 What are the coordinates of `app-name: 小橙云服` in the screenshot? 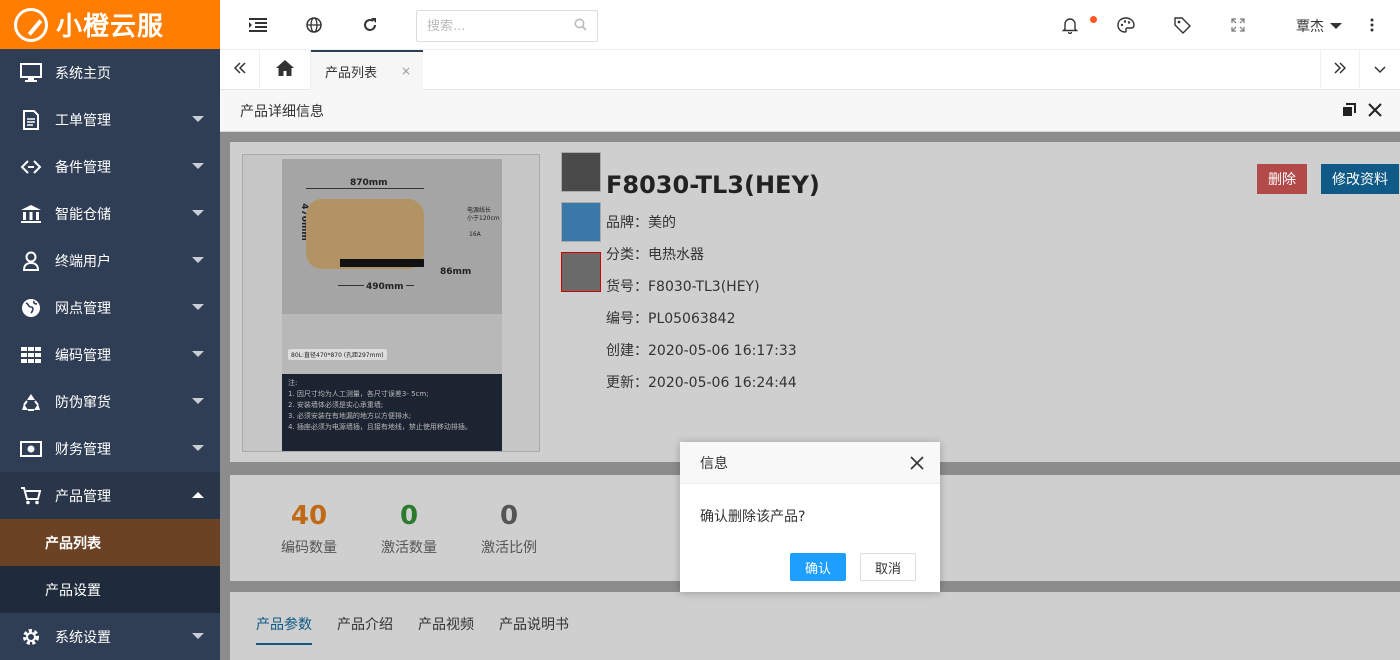 It's located at (110, 27).